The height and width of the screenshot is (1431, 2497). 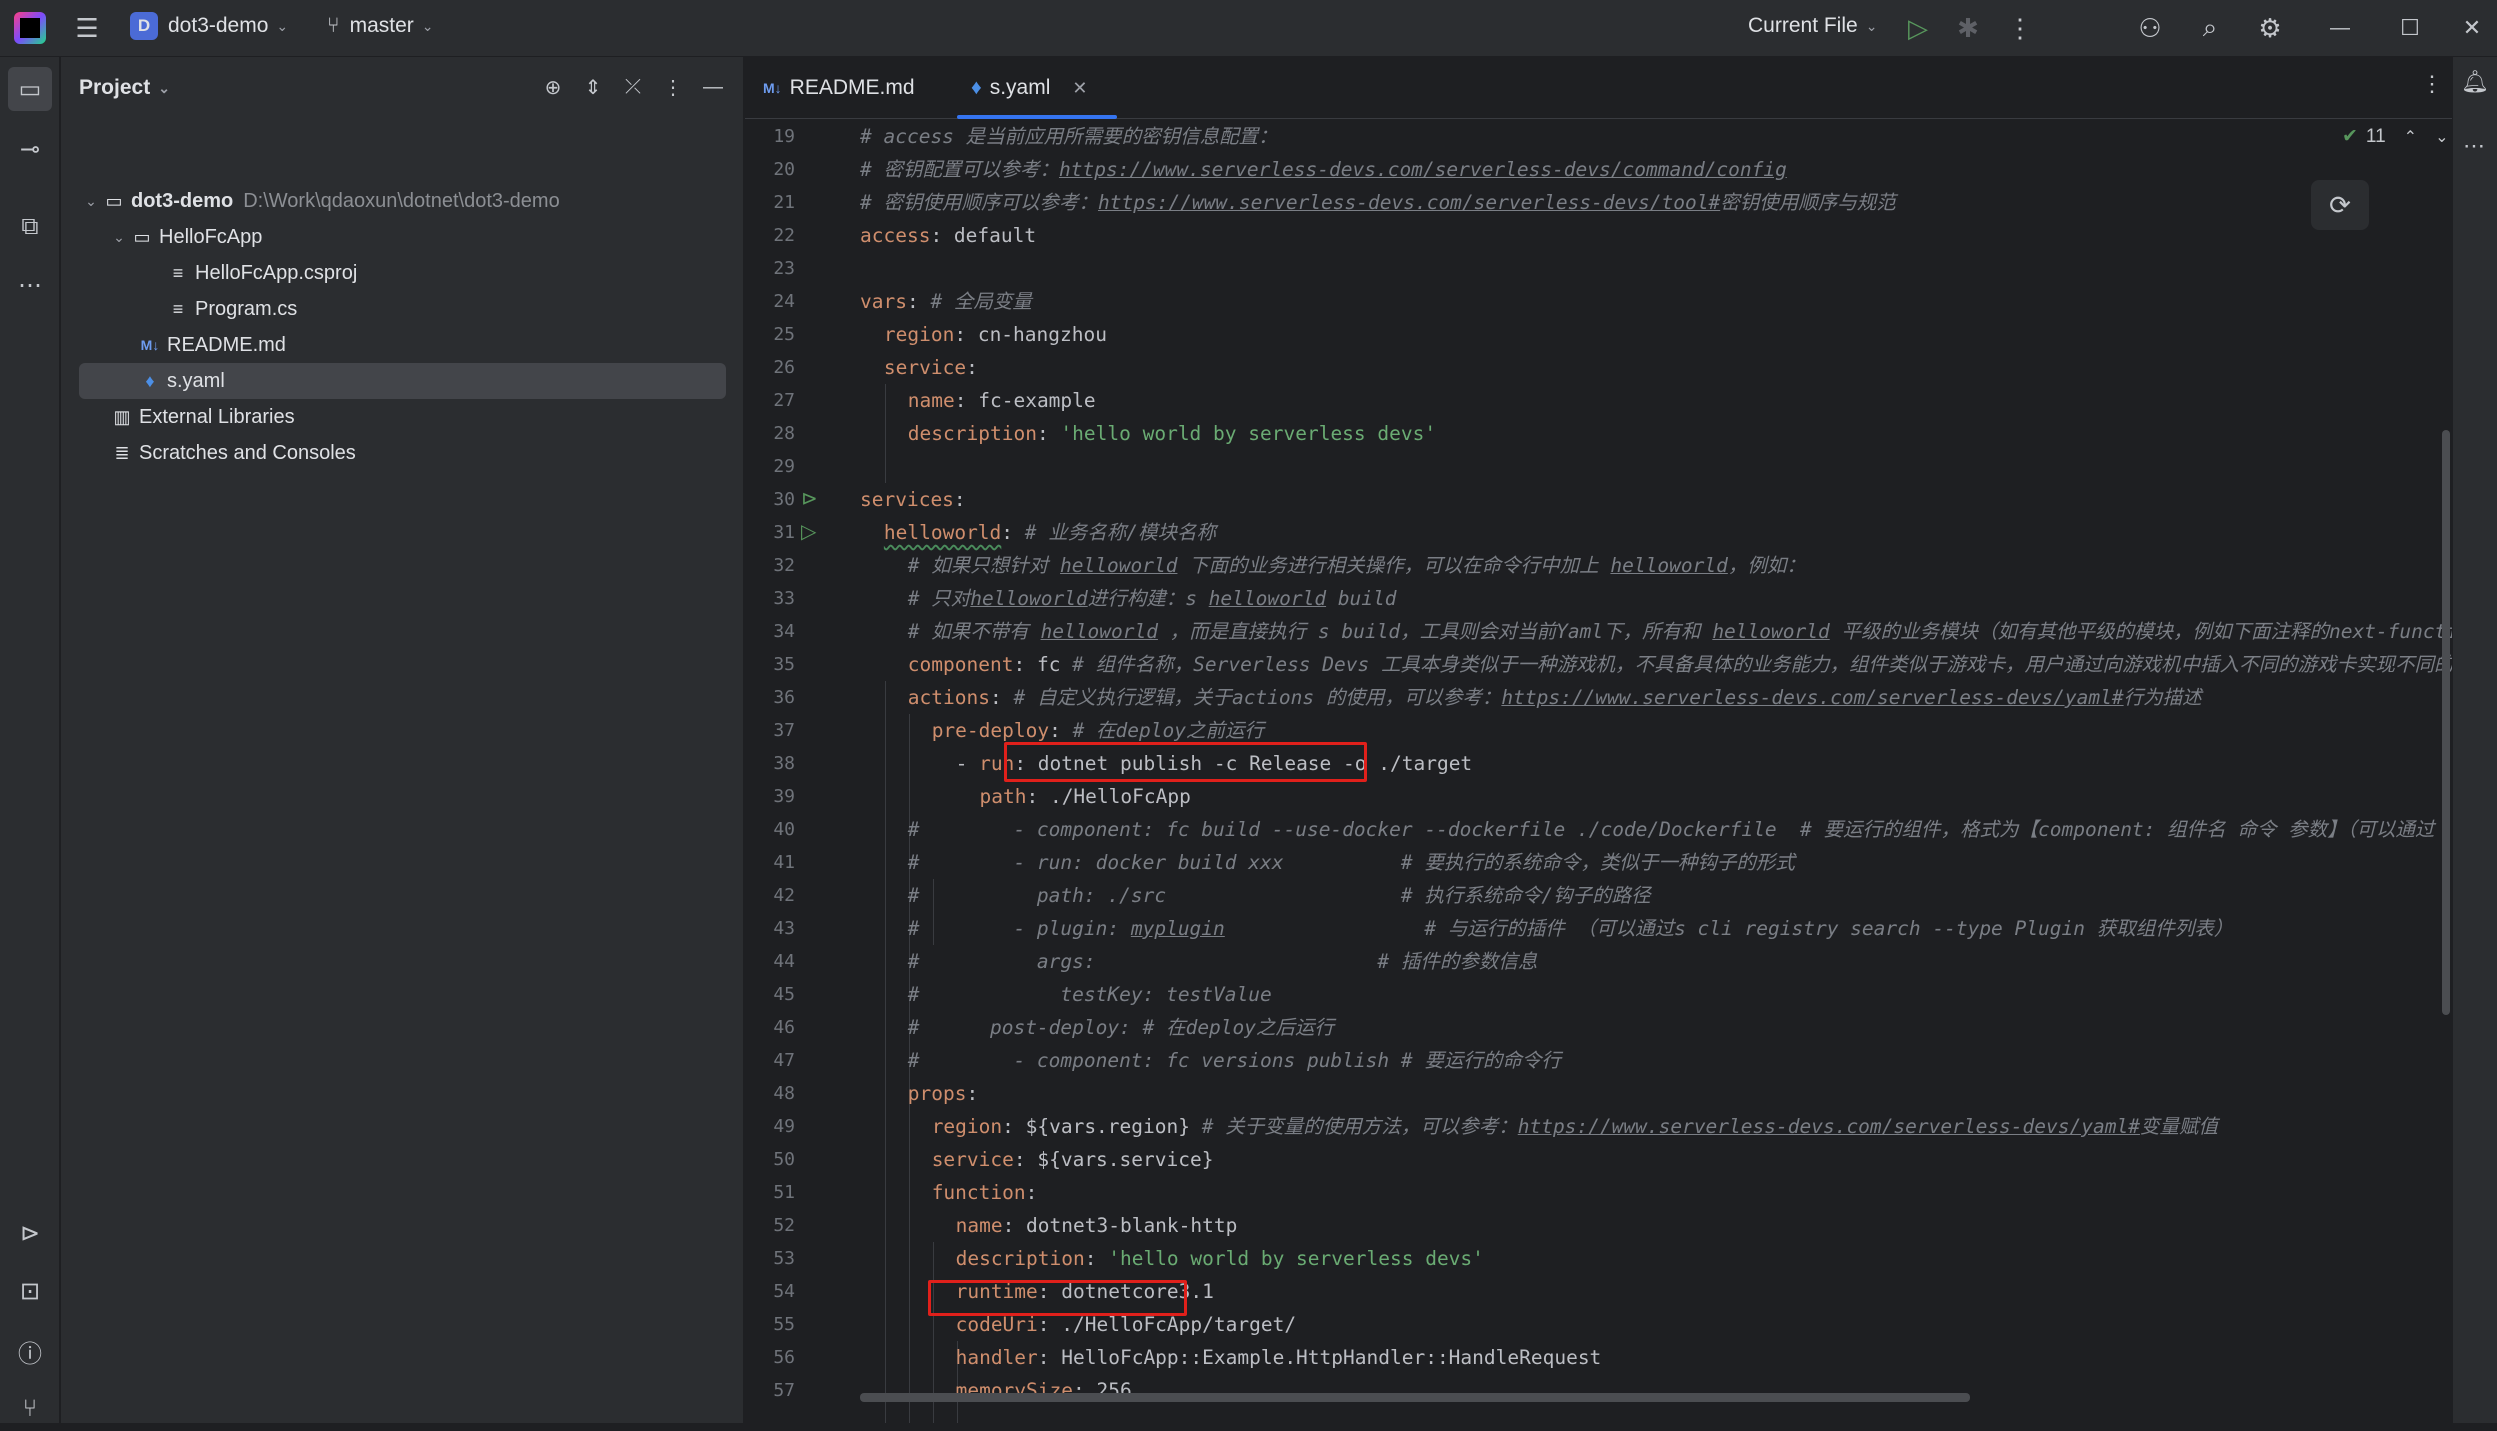 I want to click on debug-icon: ✱, so click(x=1968, y=28).